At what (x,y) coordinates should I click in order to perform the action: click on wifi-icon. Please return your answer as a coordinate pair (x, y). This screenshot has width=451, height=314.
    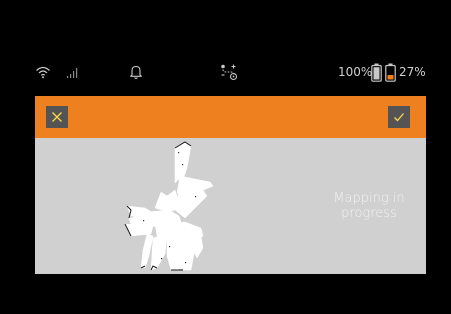
    Looking at the image, I should click on (43, 72).